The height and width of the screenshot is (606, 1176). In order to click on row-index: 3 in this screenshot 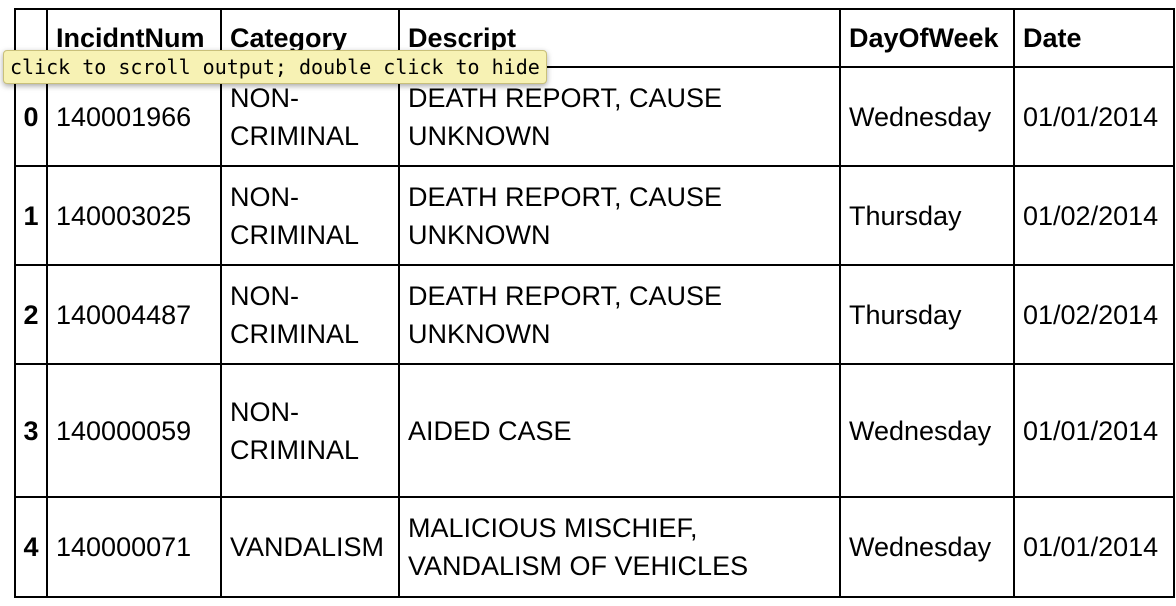, I will do `click(31, 430)`.